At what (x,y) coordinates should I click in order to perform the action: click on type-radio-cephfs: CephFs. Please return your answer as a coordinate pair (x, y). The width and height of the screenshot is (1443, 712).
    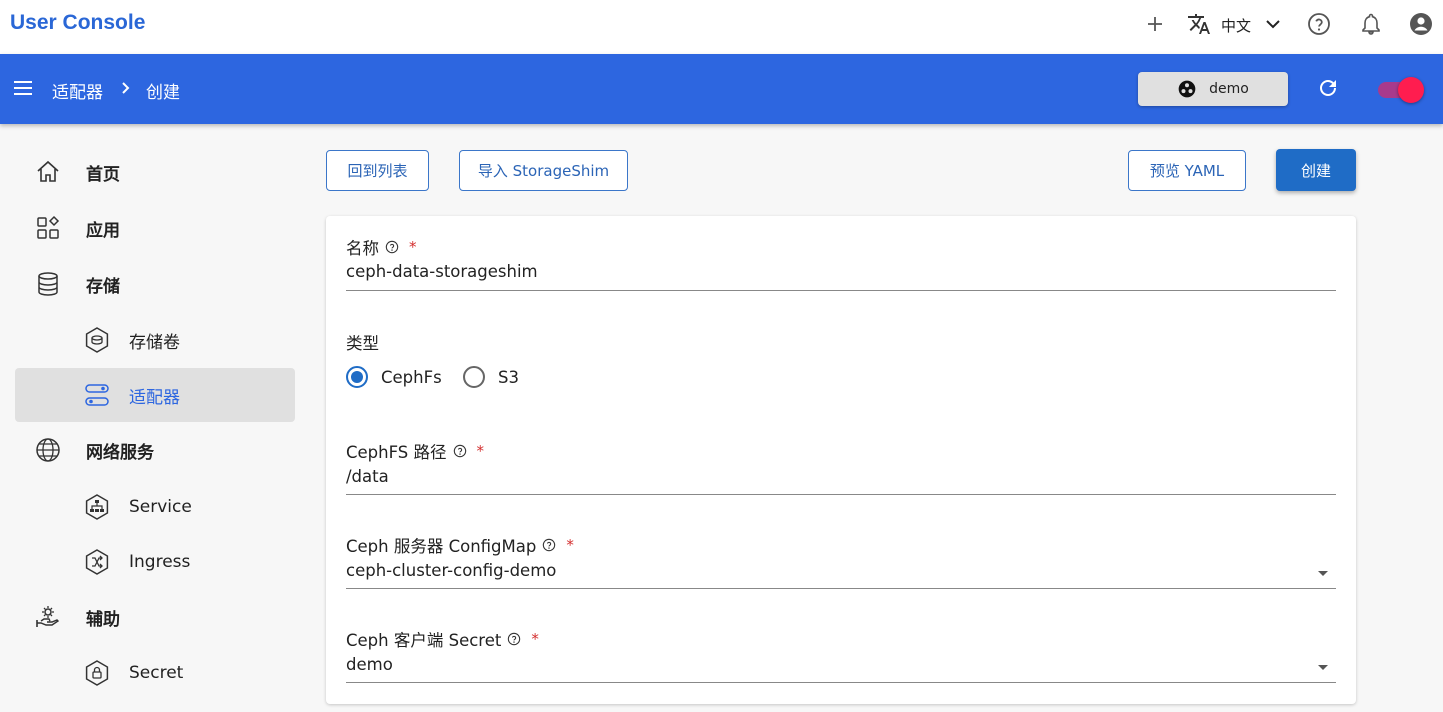
    Looking at the image, I should click on (394, 377).